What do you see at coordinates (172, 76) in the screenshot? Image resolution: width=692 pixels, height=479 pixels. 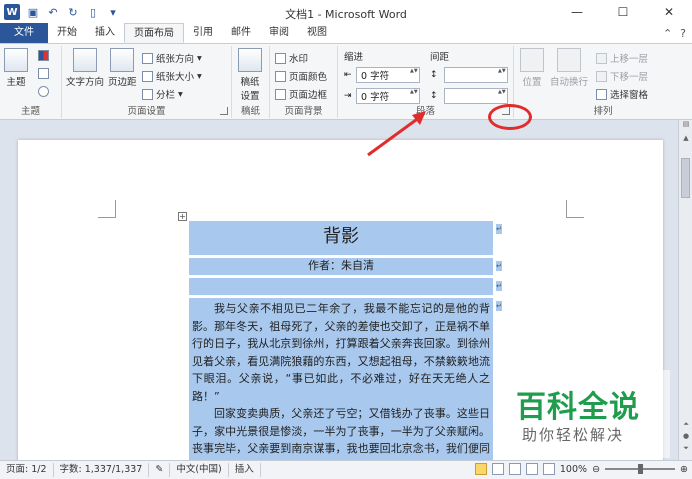 I see `size-button: 纸张大小 ▾` at bounding box center [172, 76].